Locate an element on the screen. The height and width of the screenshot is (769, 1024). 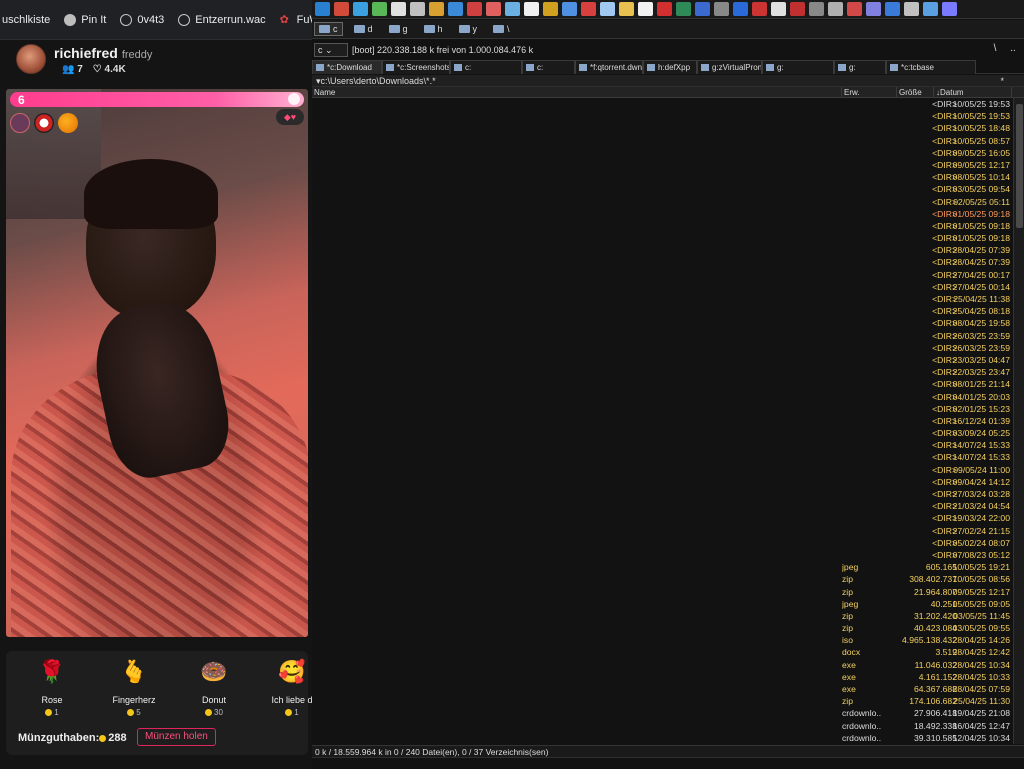
file-list-scrollbar is located at coordinates (1018, 421).